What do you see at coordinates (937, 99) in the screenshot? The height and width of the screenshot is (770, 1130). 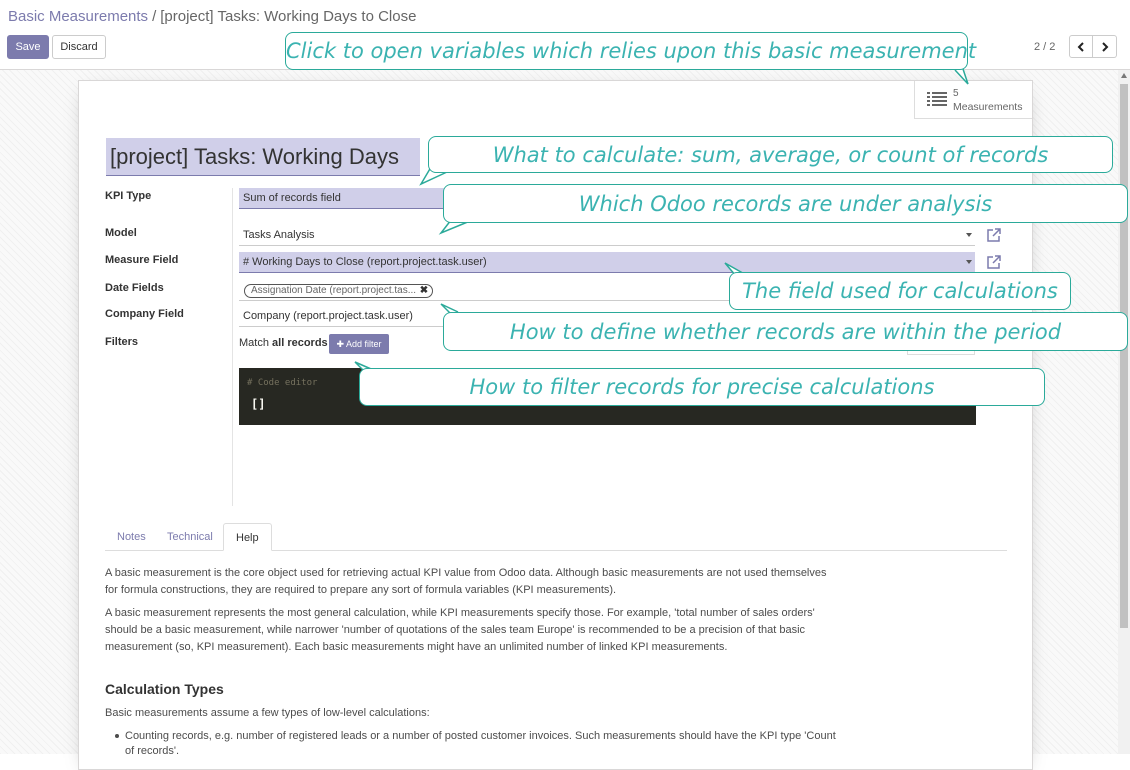 I see `list-icon` at bounding box center [937, 99].